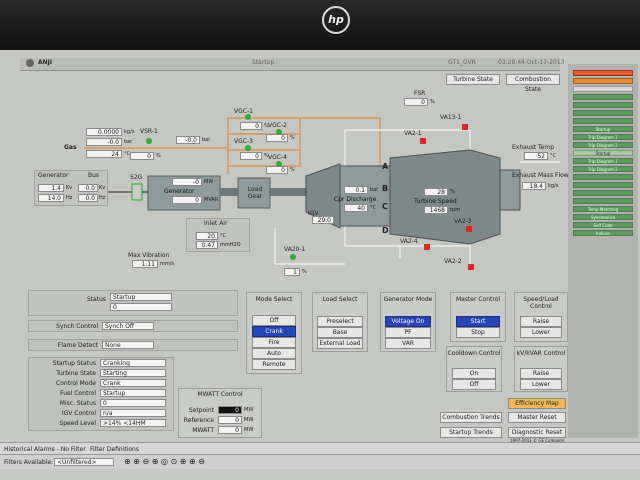 The image size is (640, 480). I want to click on exhaust-flow-unit: kg/s, so click(553, 186).